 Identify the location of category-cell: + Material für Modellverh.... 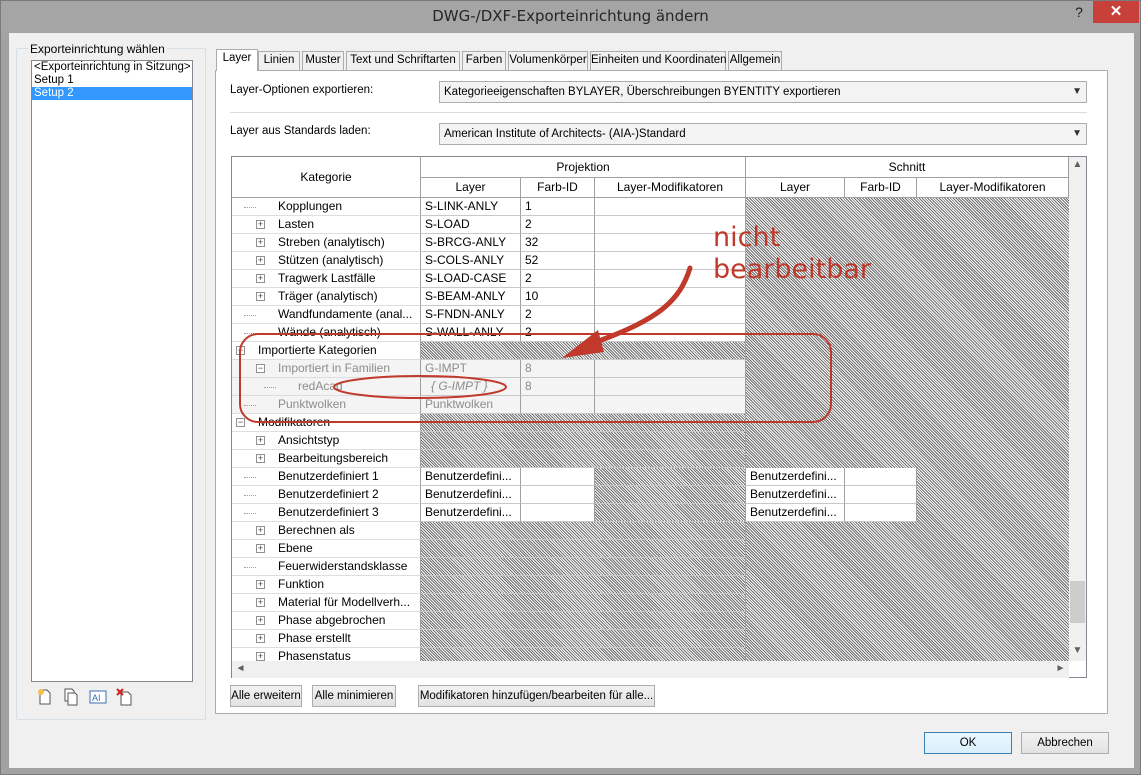
(326, 603).